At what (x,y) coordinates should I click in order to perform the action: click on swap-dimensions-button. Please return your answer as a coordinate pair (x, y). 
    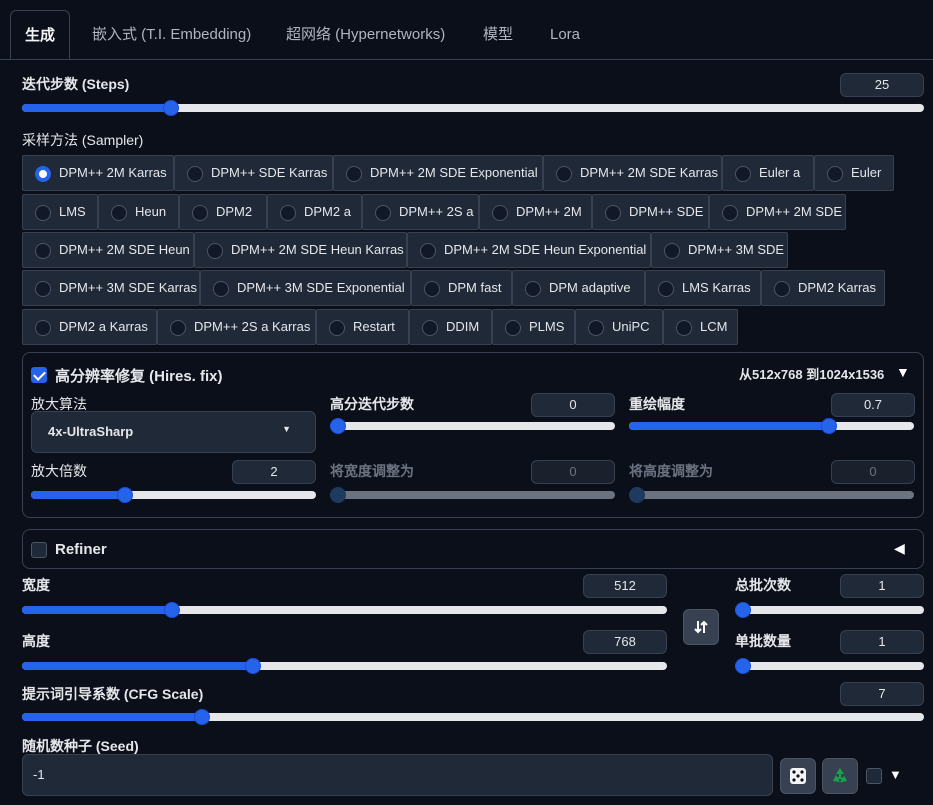
    Looking at the image, I should click on (701, 627).